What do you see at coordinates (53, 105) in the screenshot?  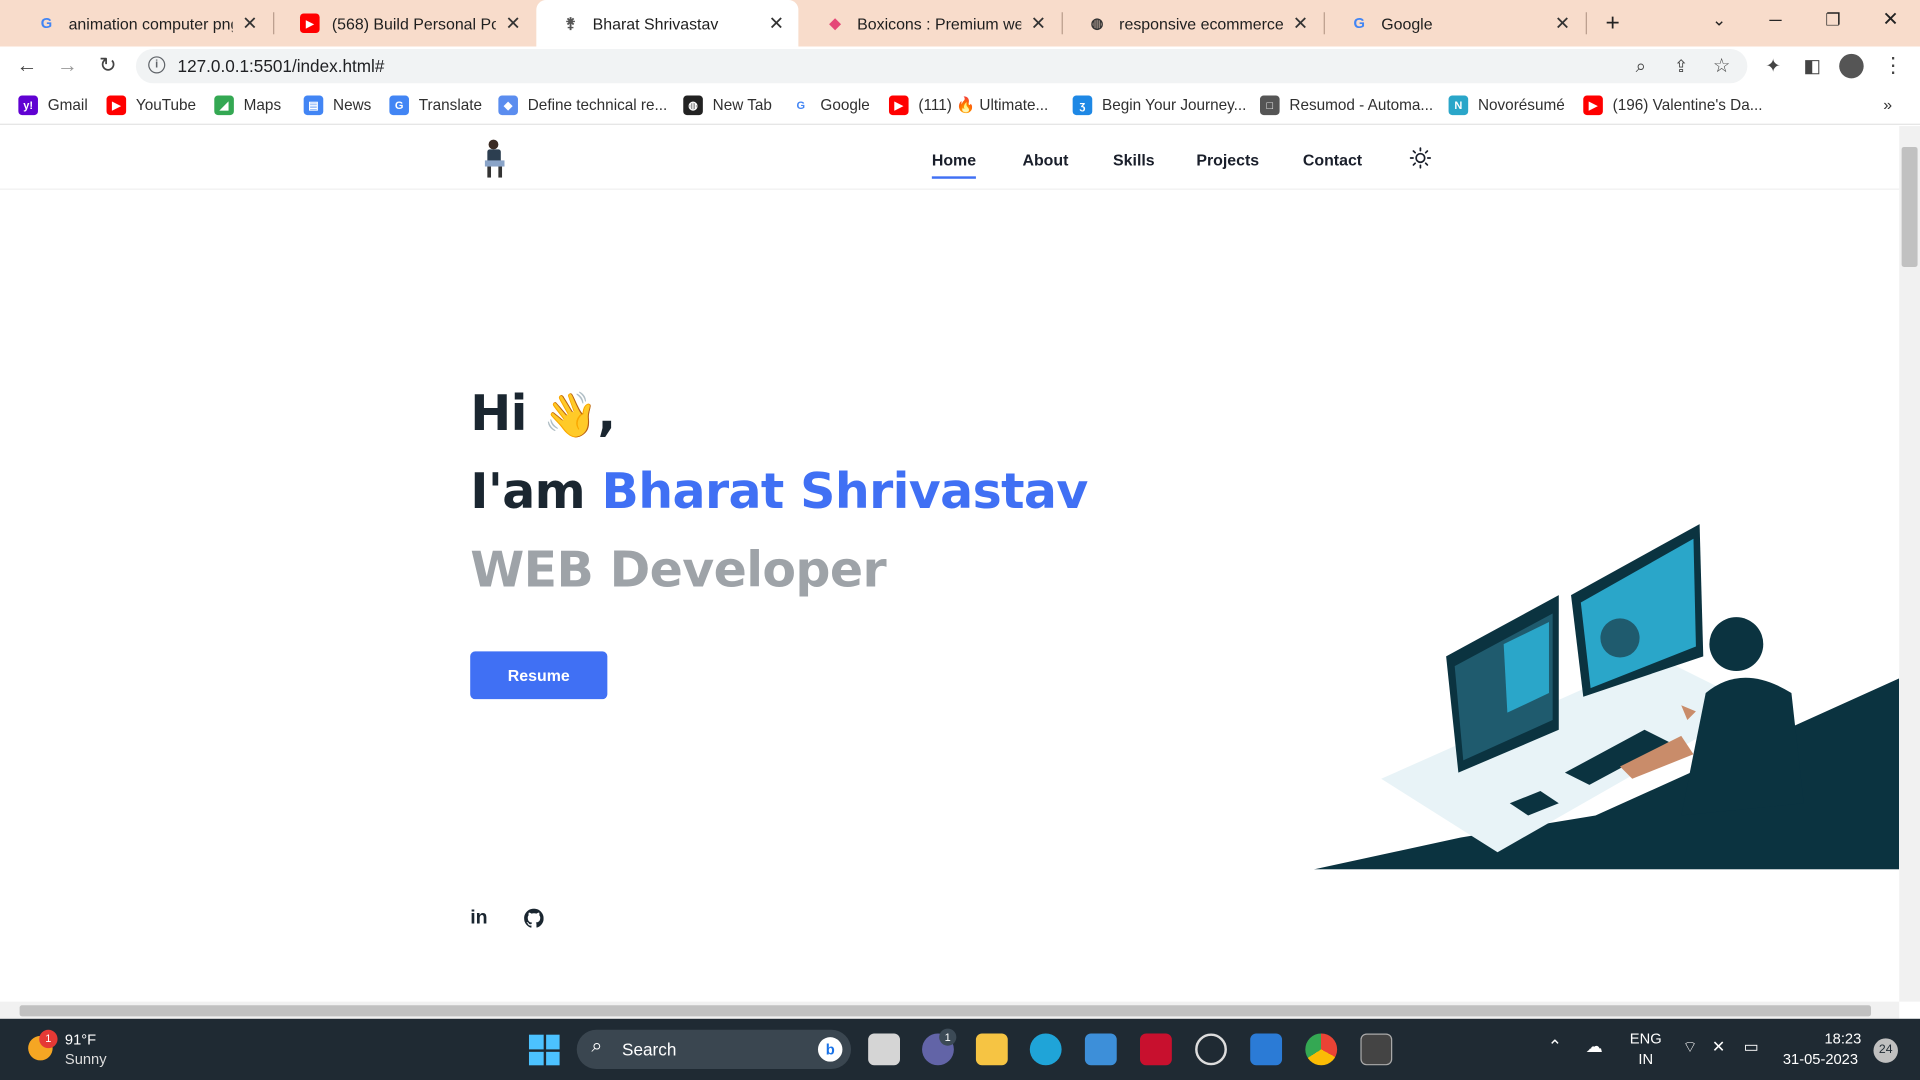 I see `bookmark-item: y! Gmail` at bounding box center [53, 105].